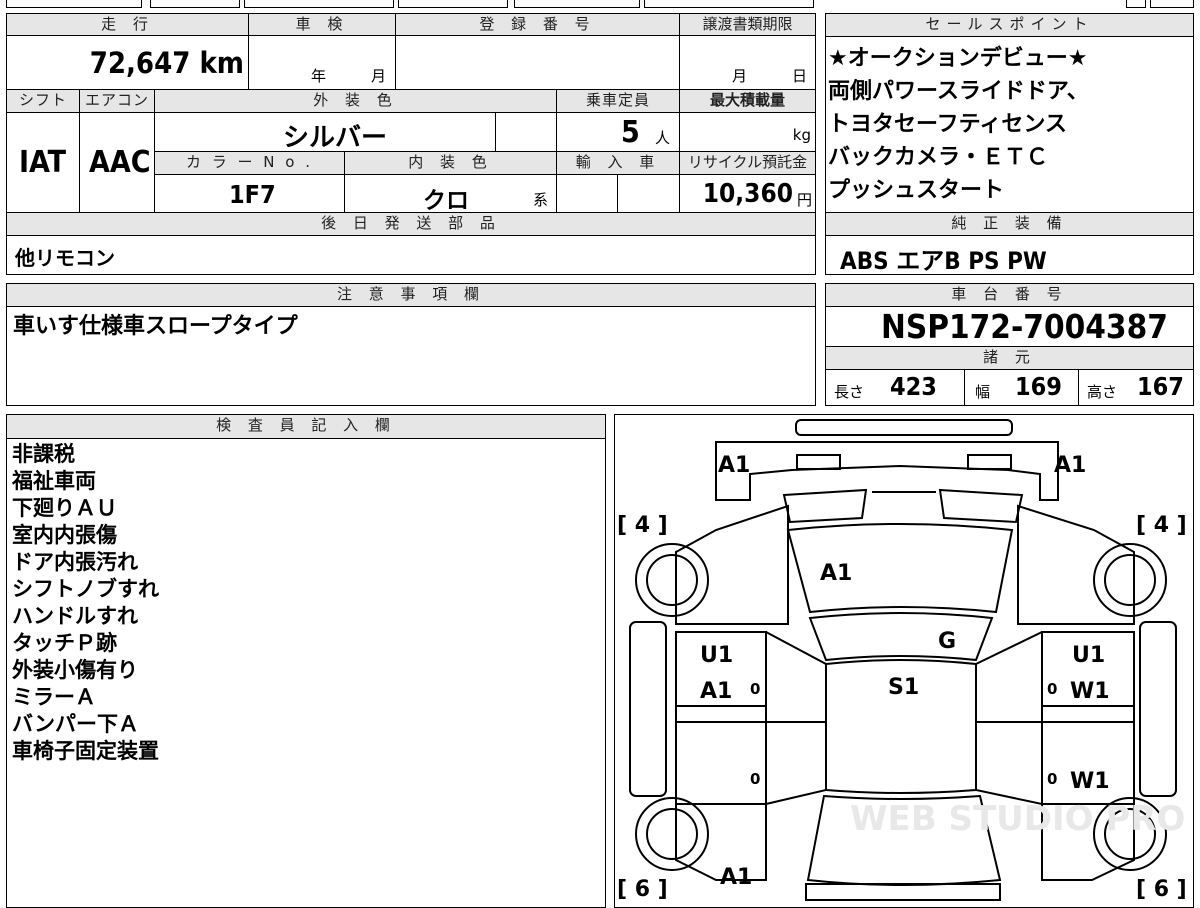  What do you see at coordinates (65, 258) in the screenshot?
I see `later-parts-text: 他リモコン` at bounding box center [65, 258].